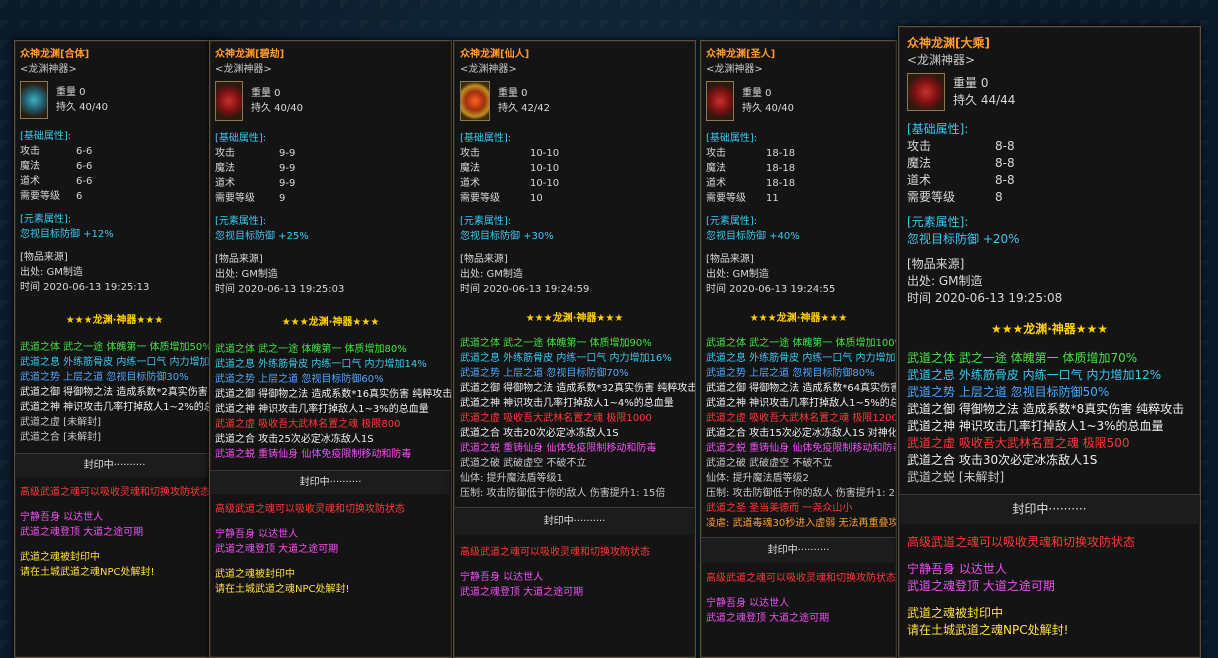 The height and width of the screenshot is (658, 1218). Describe the element at coordinates (563, 493) in the screenshot. I see `skill-line: 压制: 攻击防御低于你的敌人 伤害提升1: 15倍` at that location.